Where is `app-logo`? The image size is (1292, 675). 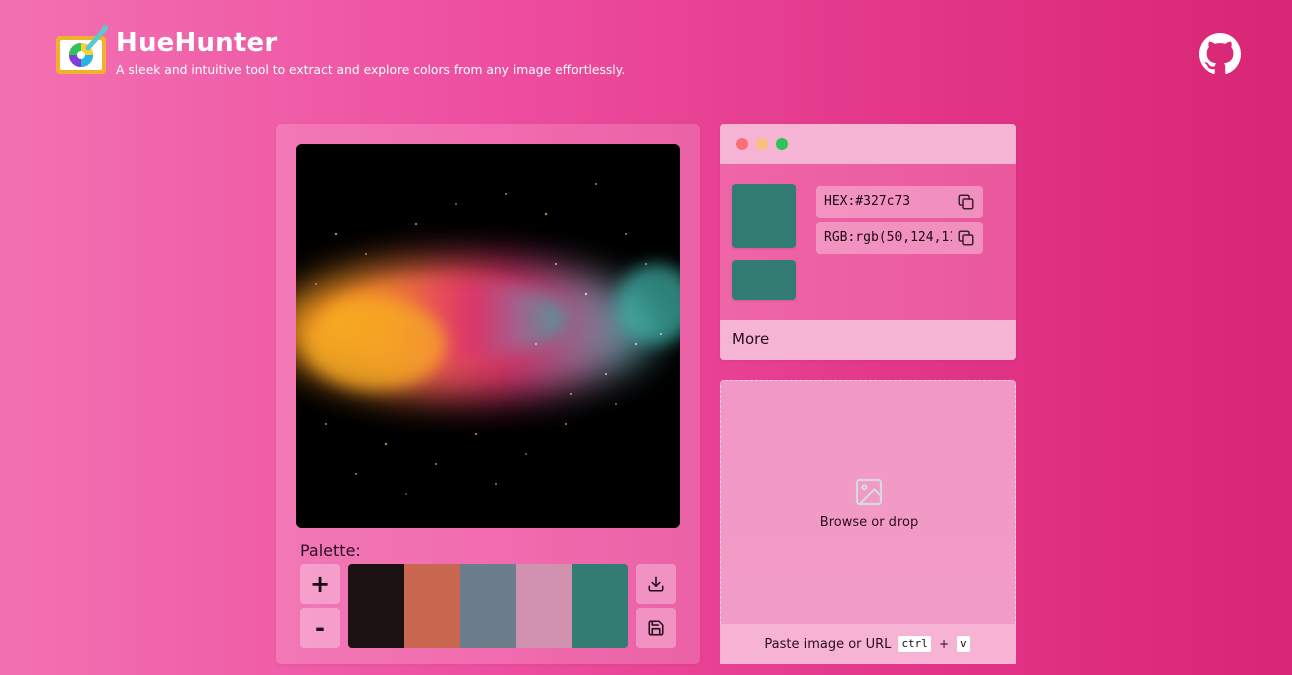 app-logo is located at coordinates (81, 50).